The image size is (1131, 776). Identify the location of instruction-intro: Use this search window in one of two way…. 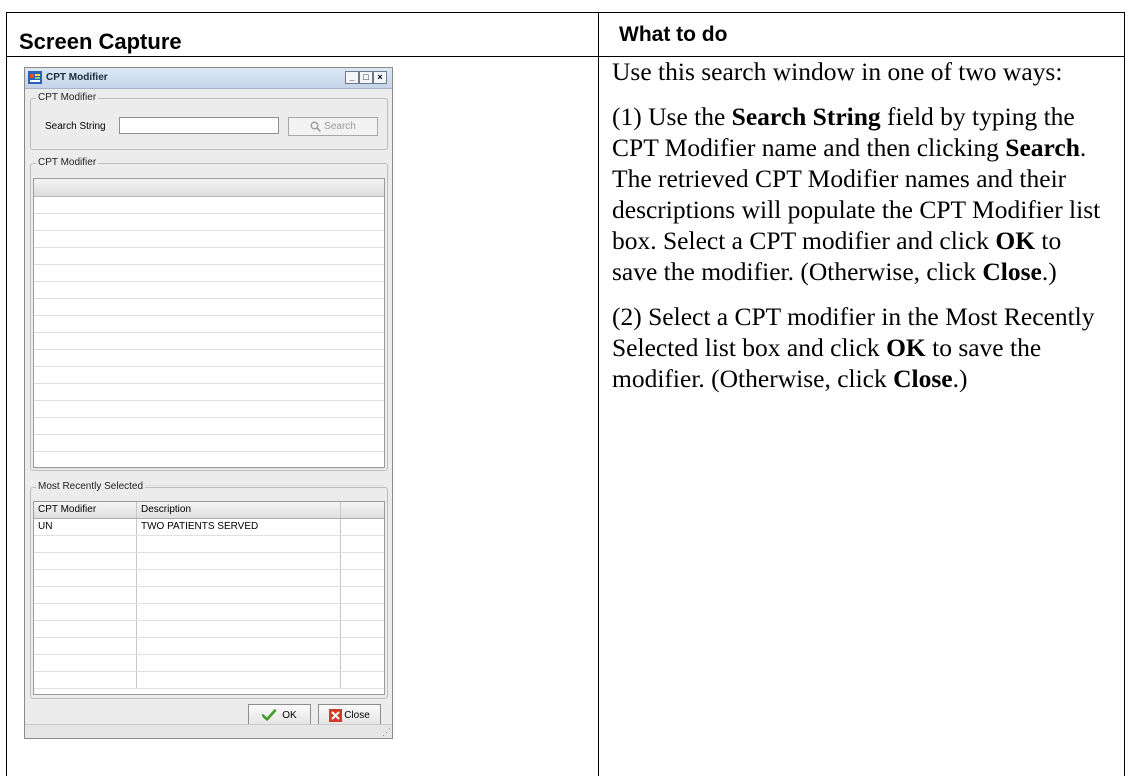
(837, 71).